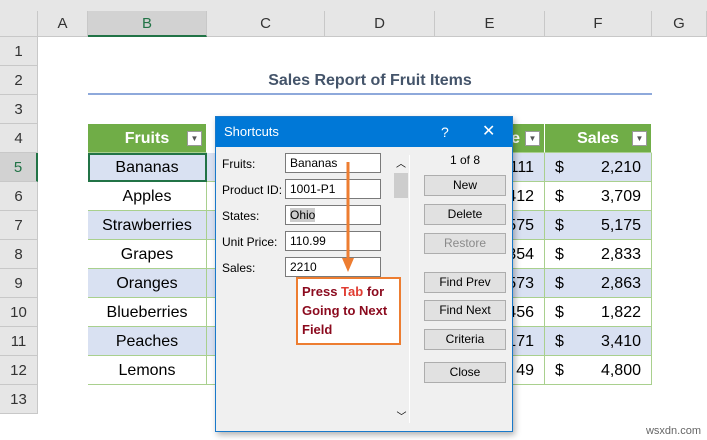  I want to click on header-label: Sales, so click(598, 138).